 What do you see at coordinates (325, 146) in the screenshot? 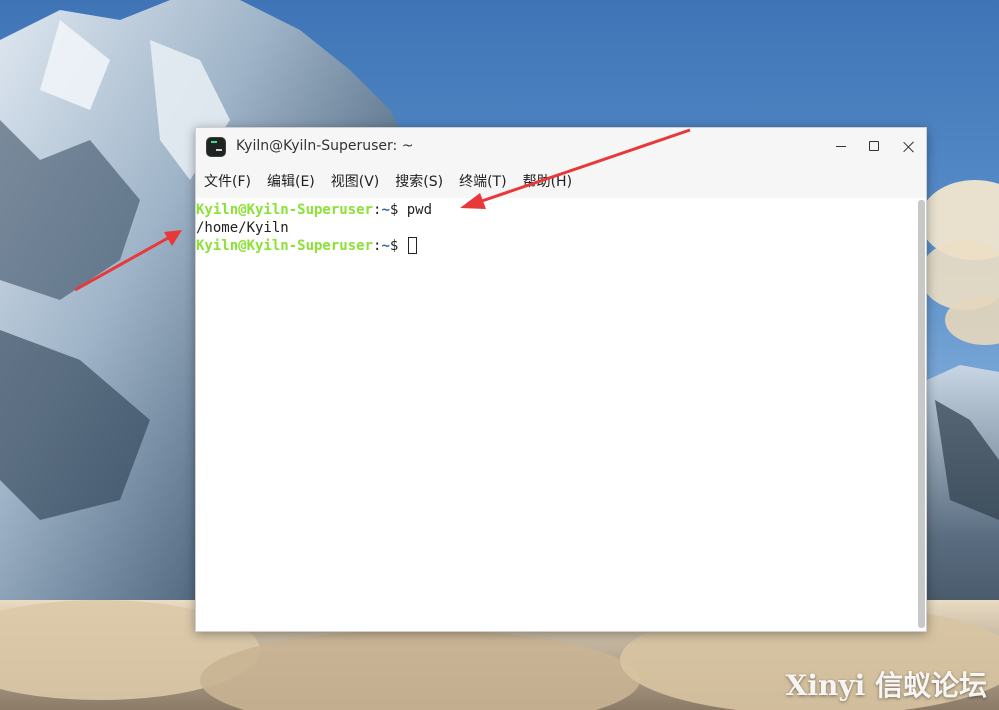
I see `window-title: Kyiln@Kyiln-Superuser: ~` at bounding box center [325, 146].